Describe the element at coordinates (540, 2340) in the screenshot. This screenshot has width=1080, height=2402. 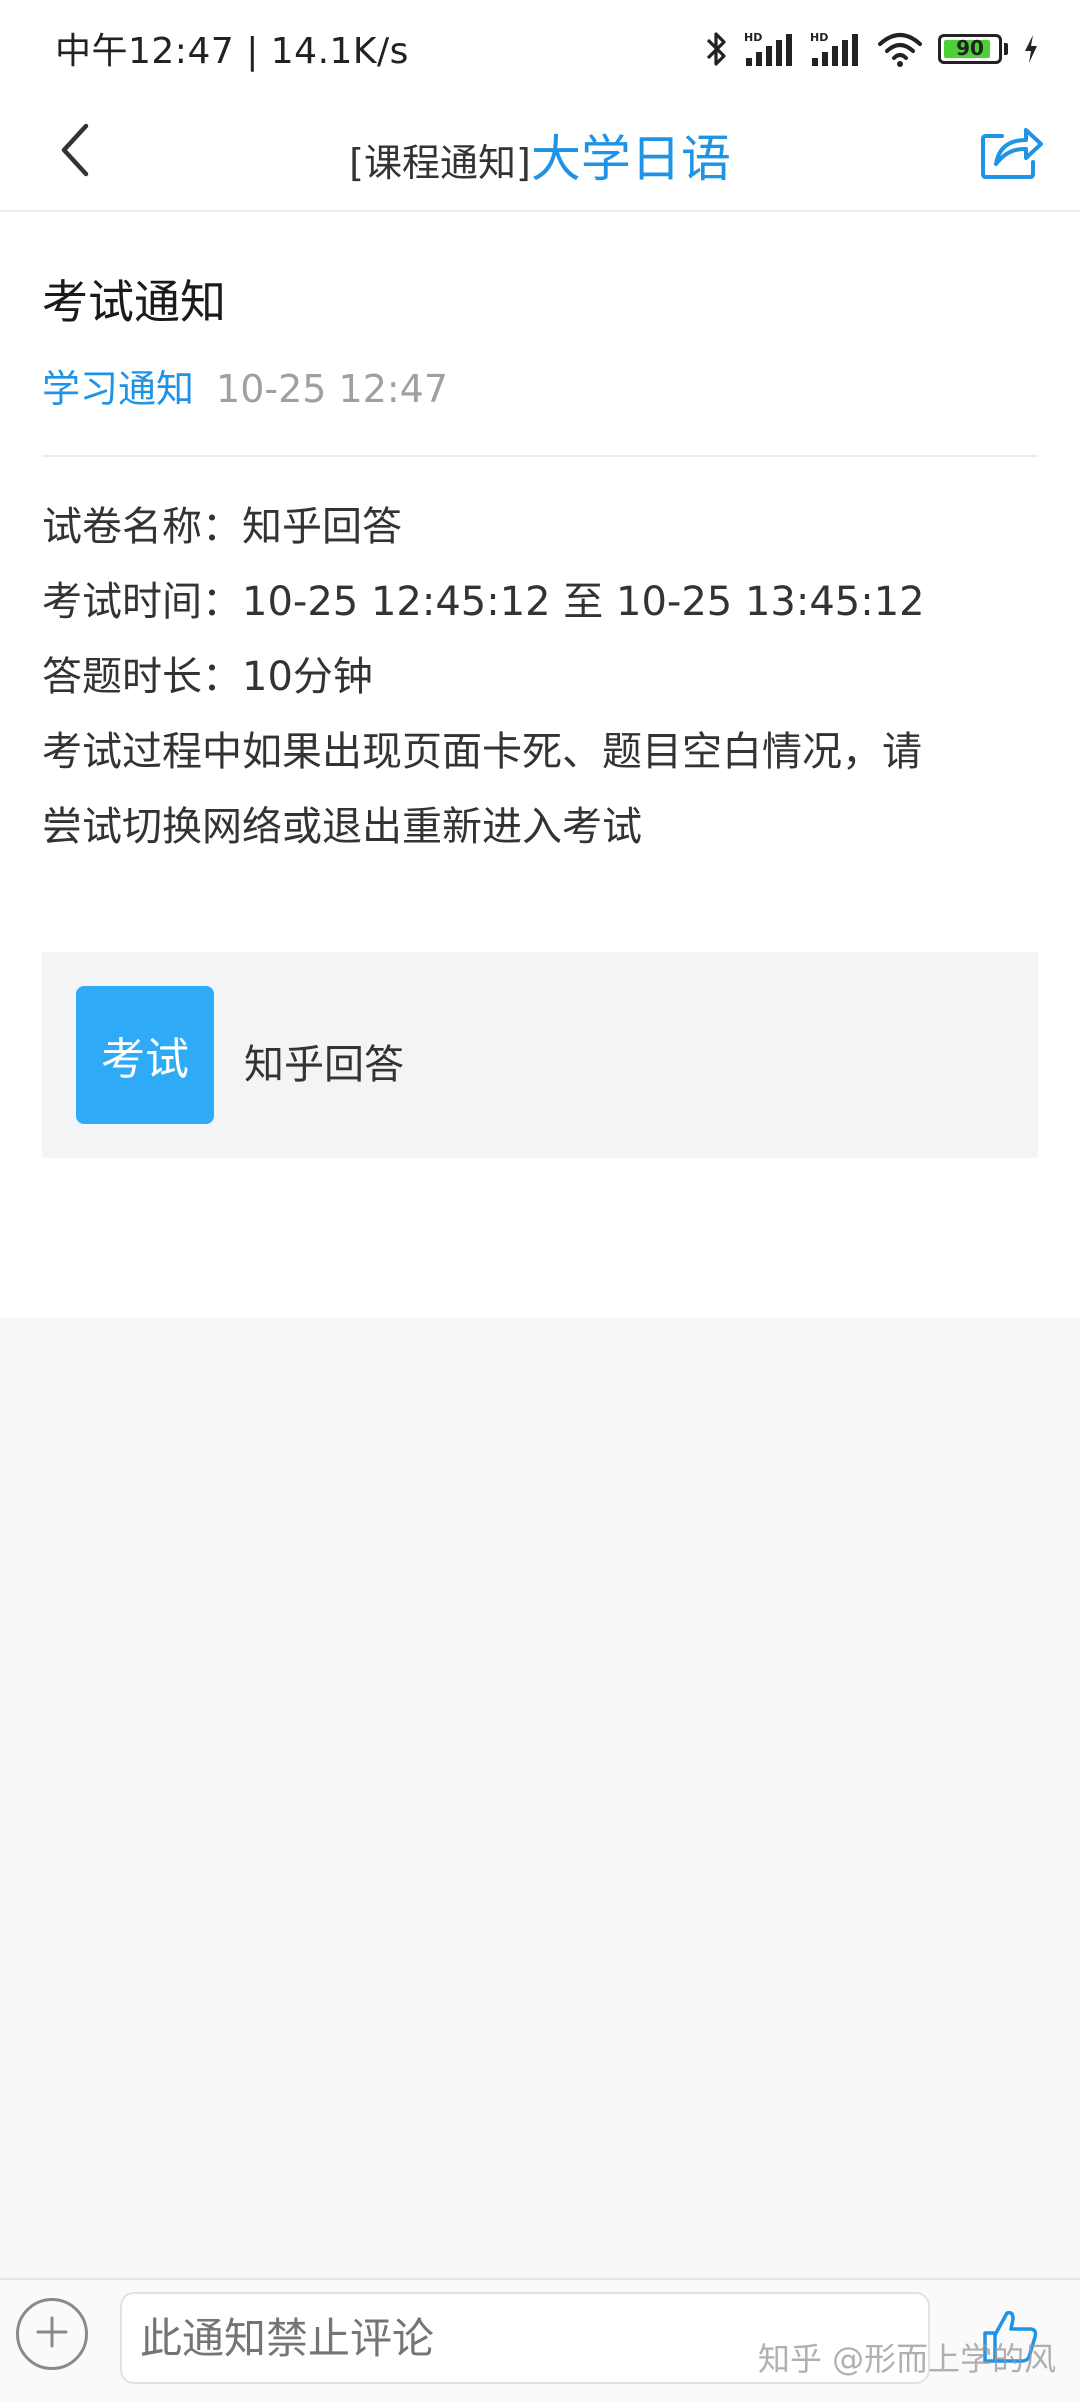
I see `bottom-bar: 知乎 @形而上学的风` at that location.